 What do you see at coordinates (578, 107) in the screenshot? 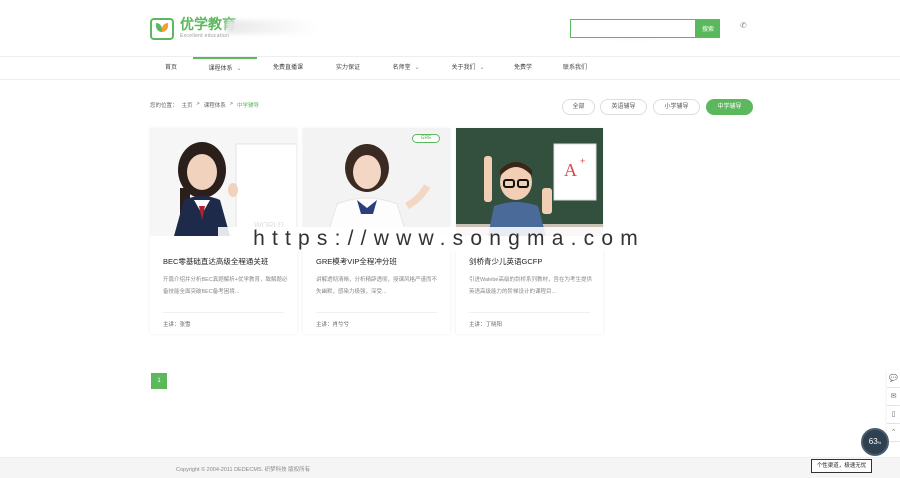
I see `filter-all: 全部` at bounding box center [578, 107].